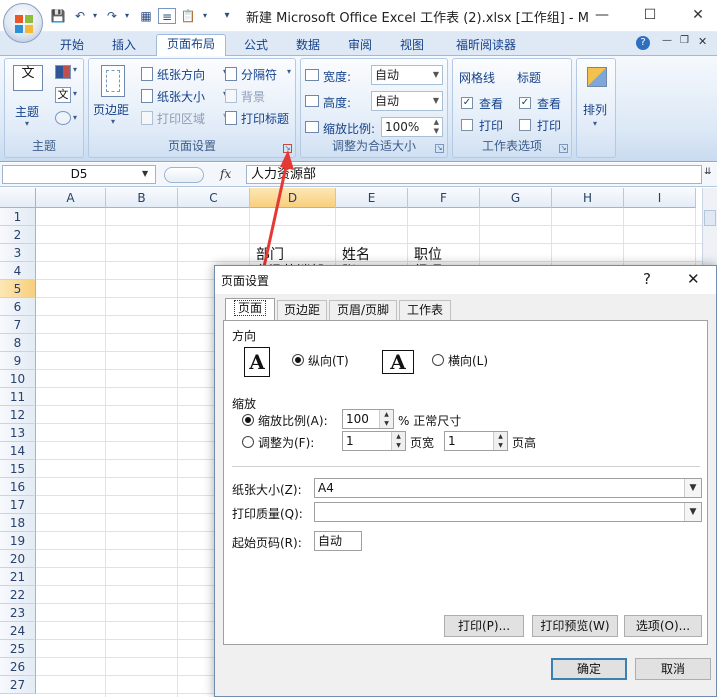  What do you see at coordinates (124, 46) in the screenshot?
I see `tab-insert: 插入` at bounding box center [124, 46].